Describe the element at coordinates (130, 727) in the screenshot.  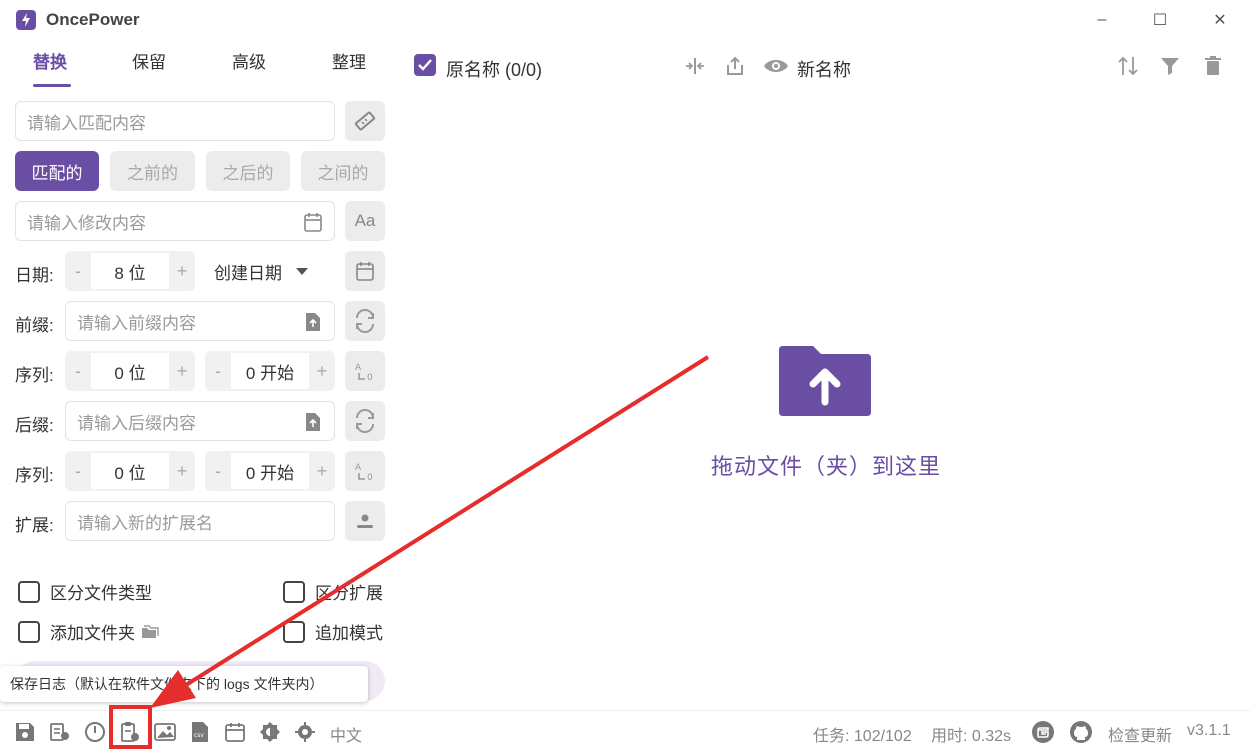
I see `annotation-highlight-box` at that location.